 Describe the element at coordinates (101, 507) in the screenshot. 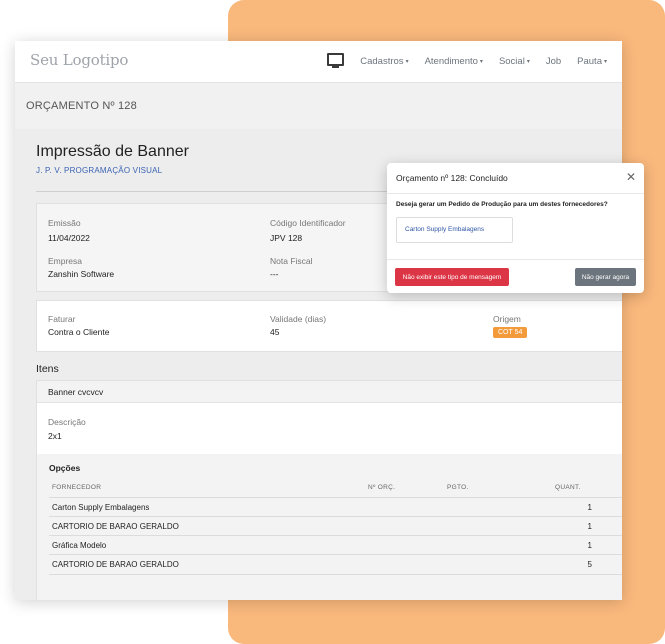

I see `row-supplier: Carton Supply Embalagens` at that location.